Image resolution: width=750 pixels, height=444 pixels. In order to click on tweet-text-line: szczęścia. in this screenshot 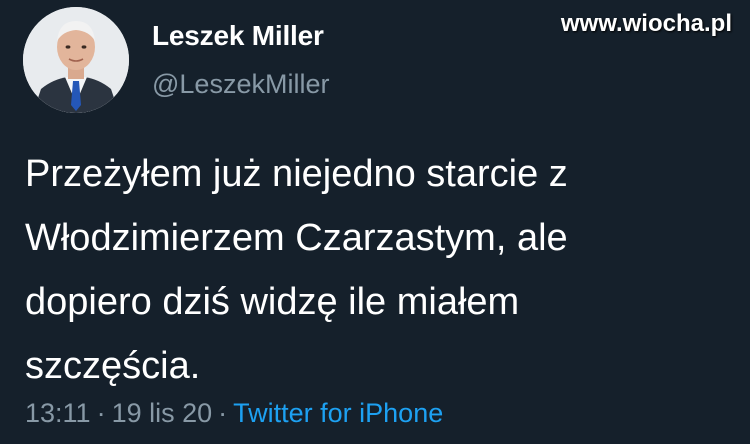, I will do `click(113, 366)`.